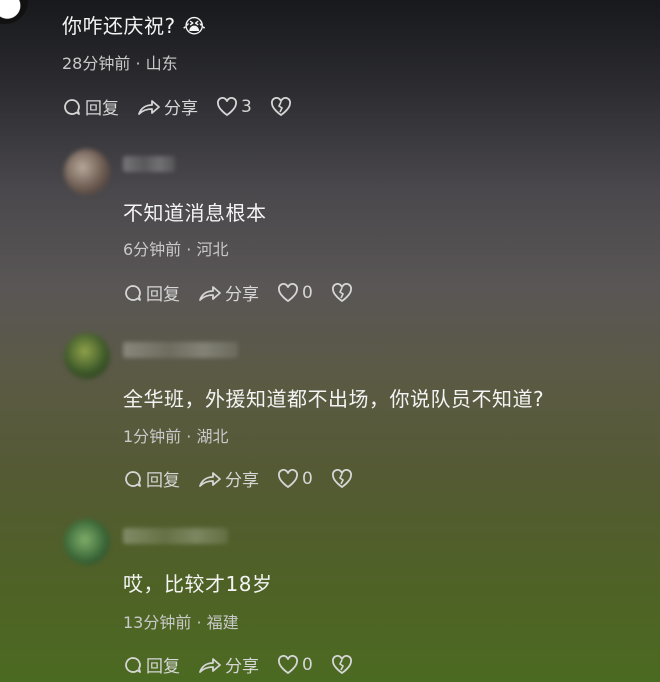 This screenshot has height=682, width=660. Describe the element at coordinates (212, 249) in the screenshot. I see `comment-location: 河北` at that location.